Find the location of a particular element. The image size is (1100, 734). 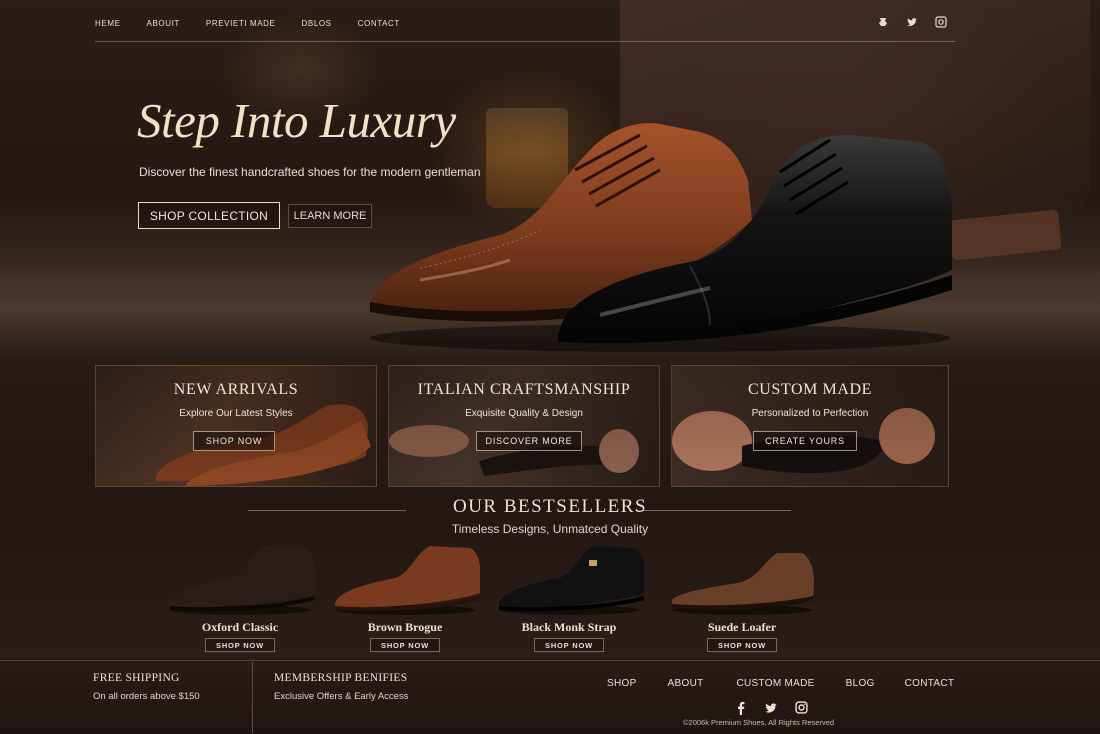

nav-about: ABOUIT is located at coordinates (163, 26).